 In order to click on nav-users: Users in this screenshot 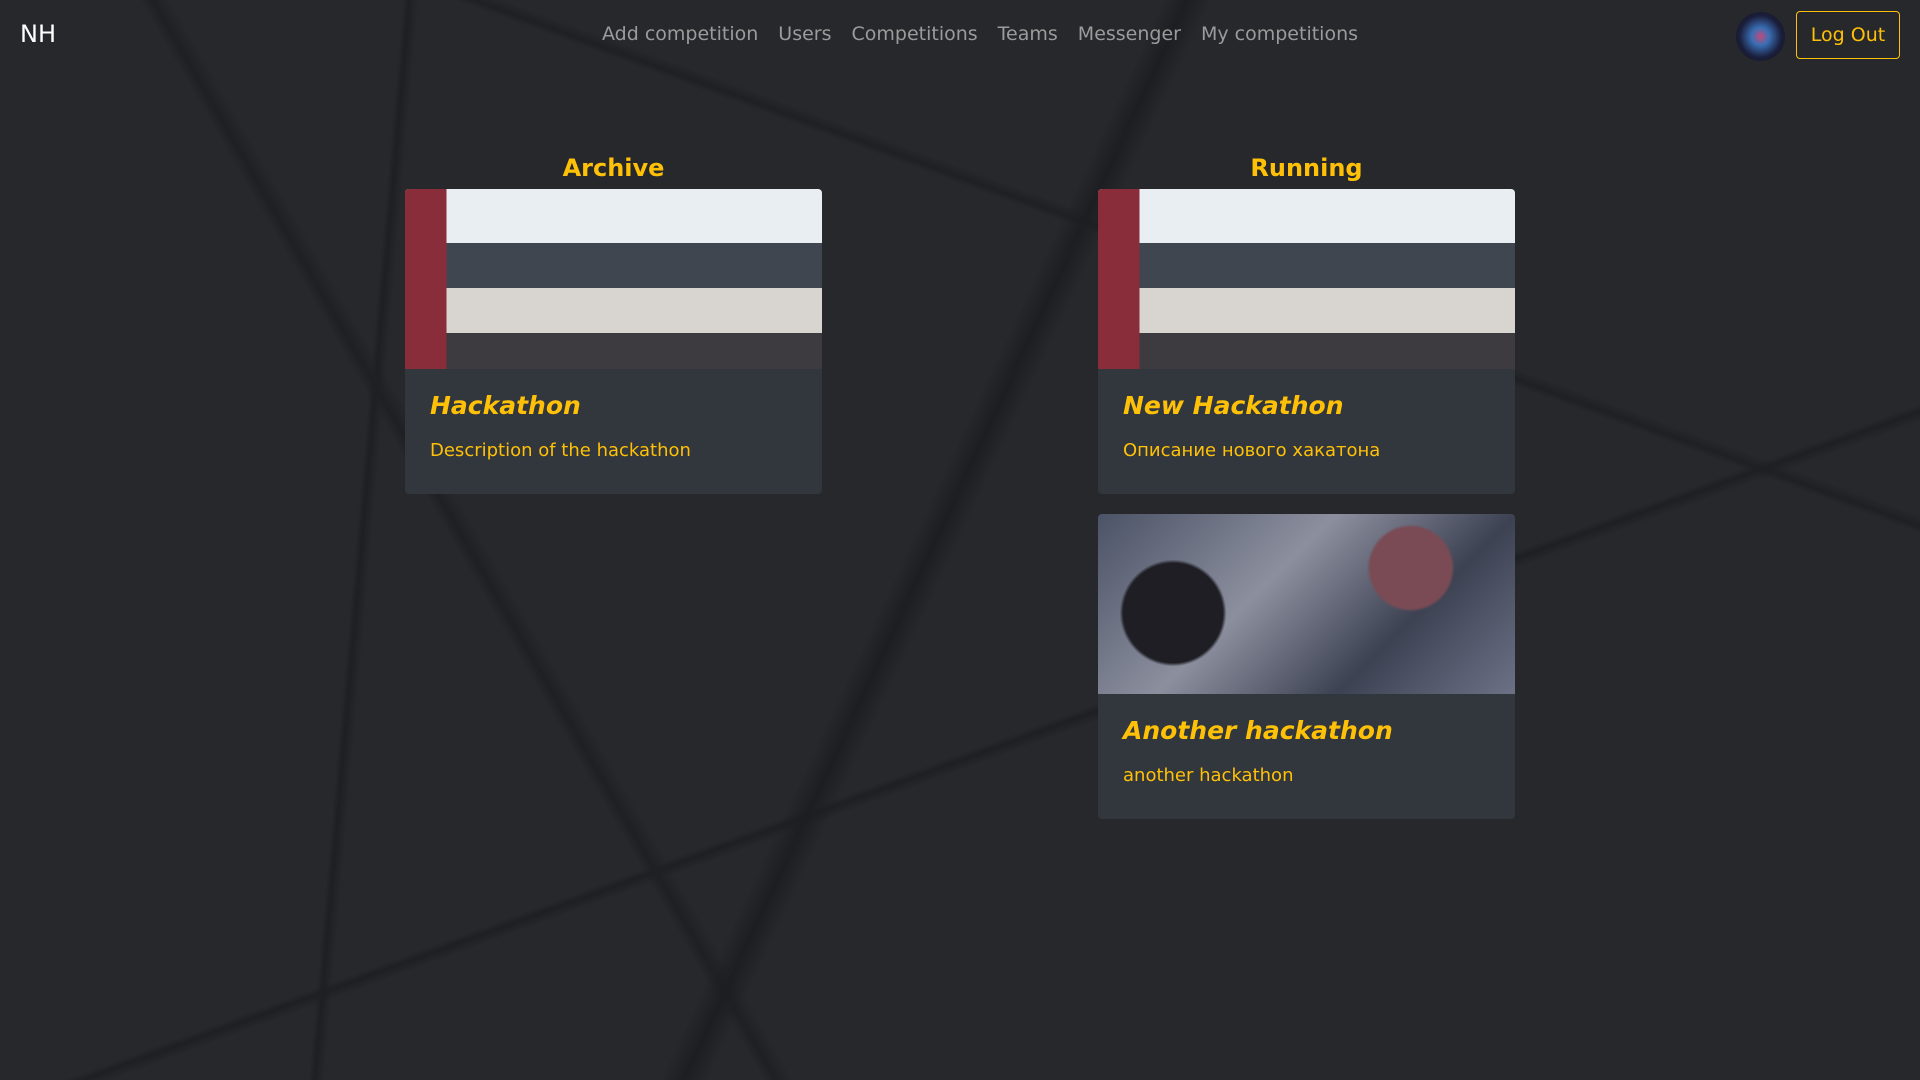, I will do `click(804, 34)`.